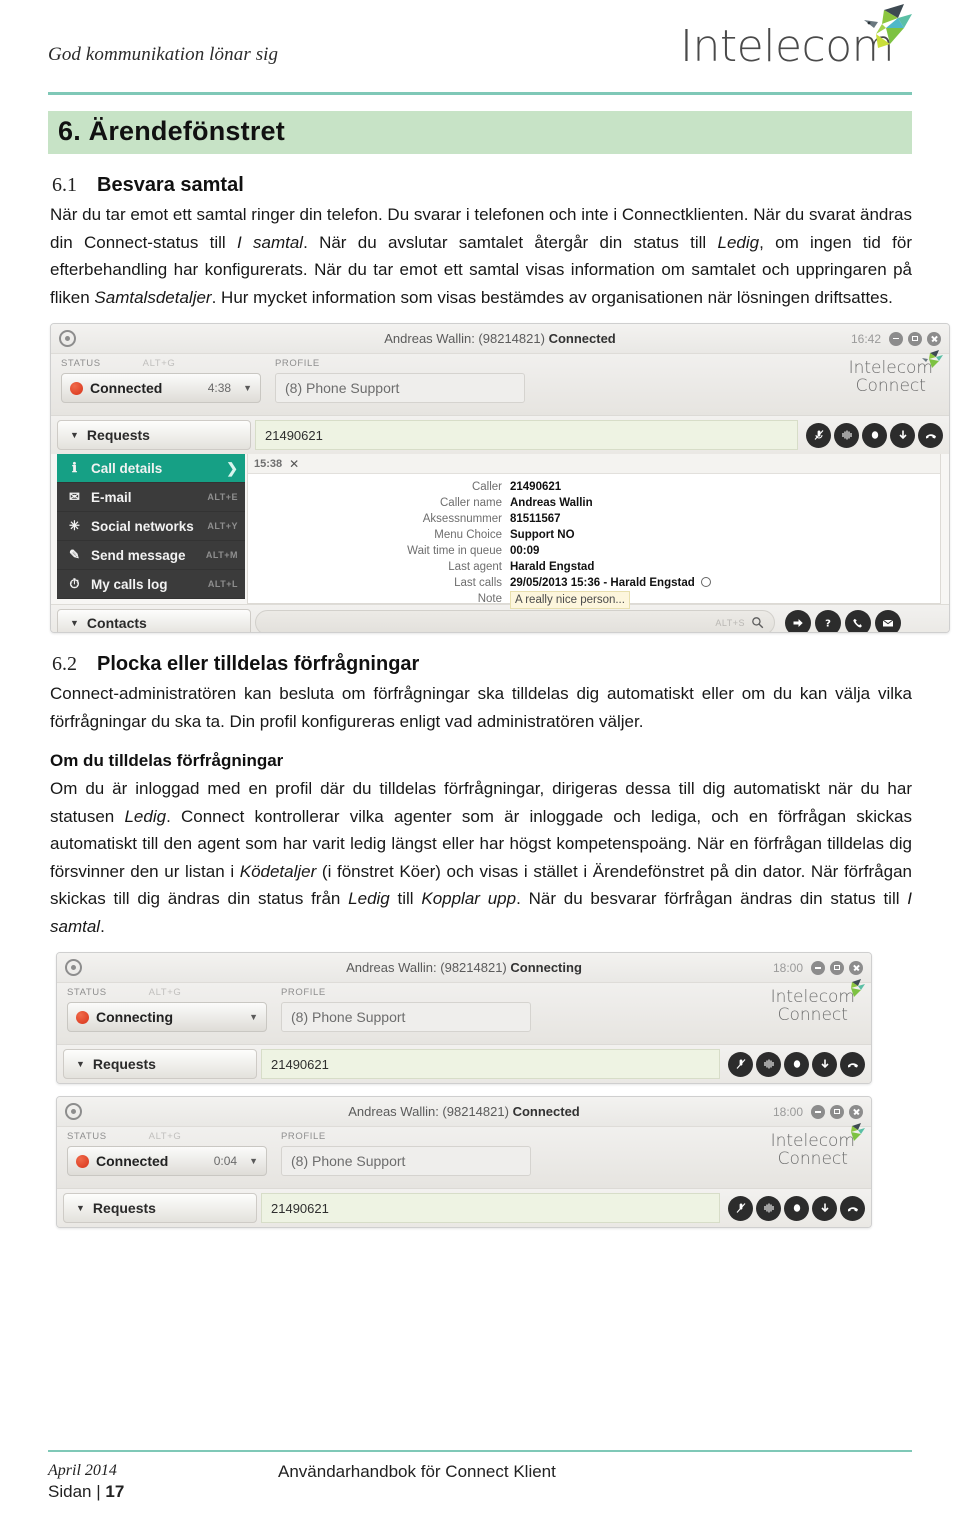  What do you see at coordinates (111, 497) in the screenshot?
I see `sidebar-label-1: E-mail` at bounding box center [111, 497].